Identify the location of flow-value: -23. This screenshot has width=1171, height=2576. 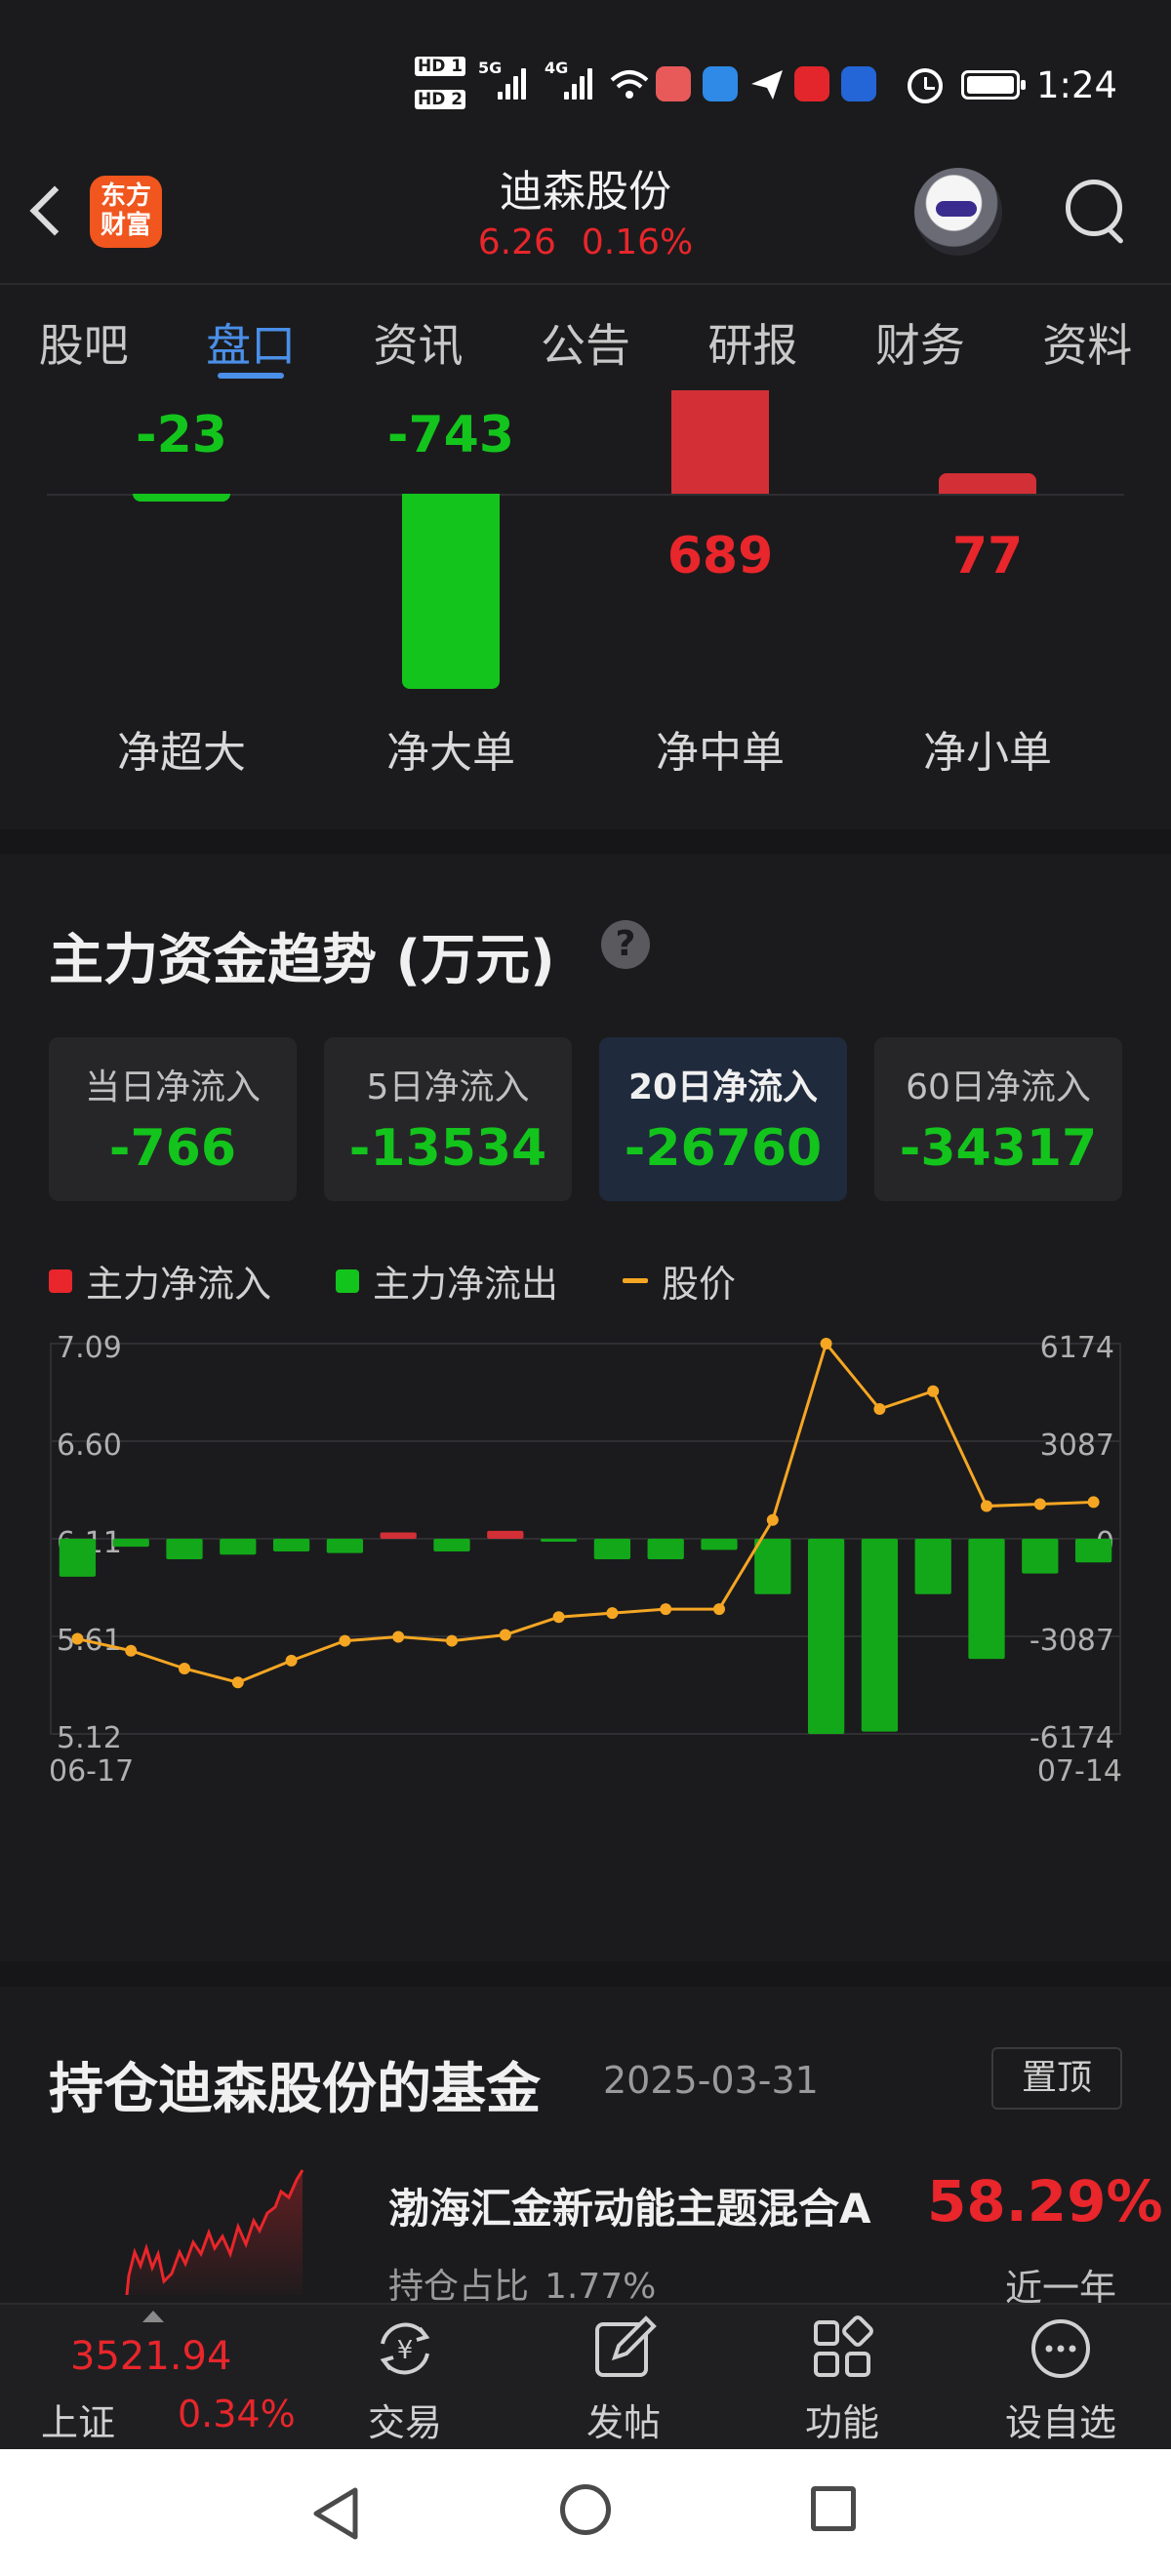
(181, 435).